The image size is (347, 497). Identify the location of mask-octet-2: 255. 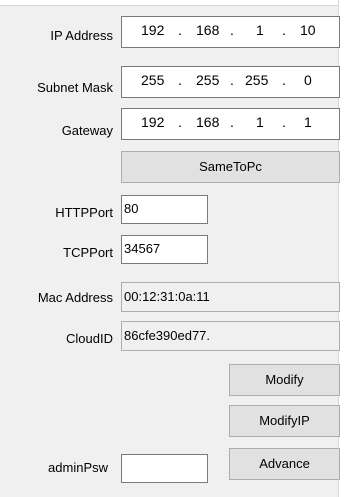
(208, 80).